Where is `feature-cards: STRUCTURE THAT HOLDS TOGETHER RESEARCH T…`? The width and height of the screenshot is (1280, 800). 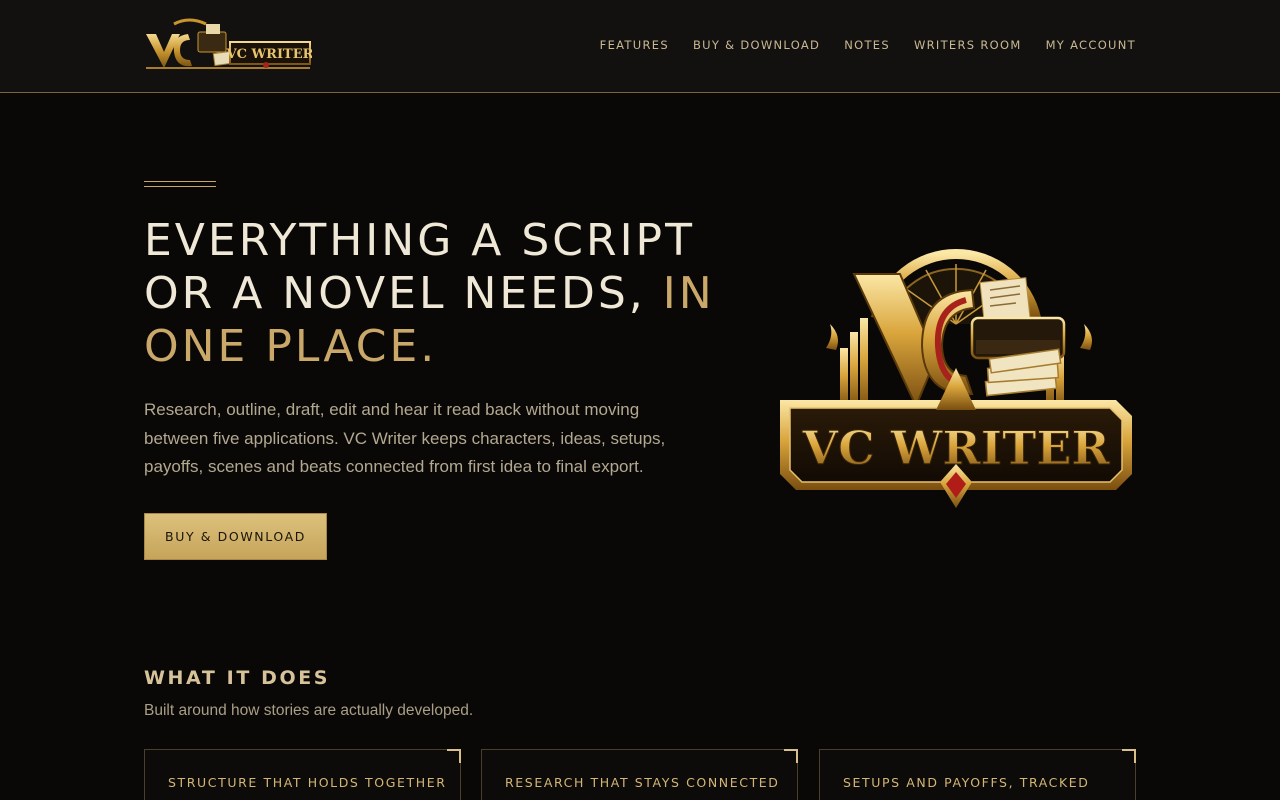 feature-cards: STRUCTURE THAT HOLDS TOGETHER RESEARCH T… is located at coordinates (640, 774).